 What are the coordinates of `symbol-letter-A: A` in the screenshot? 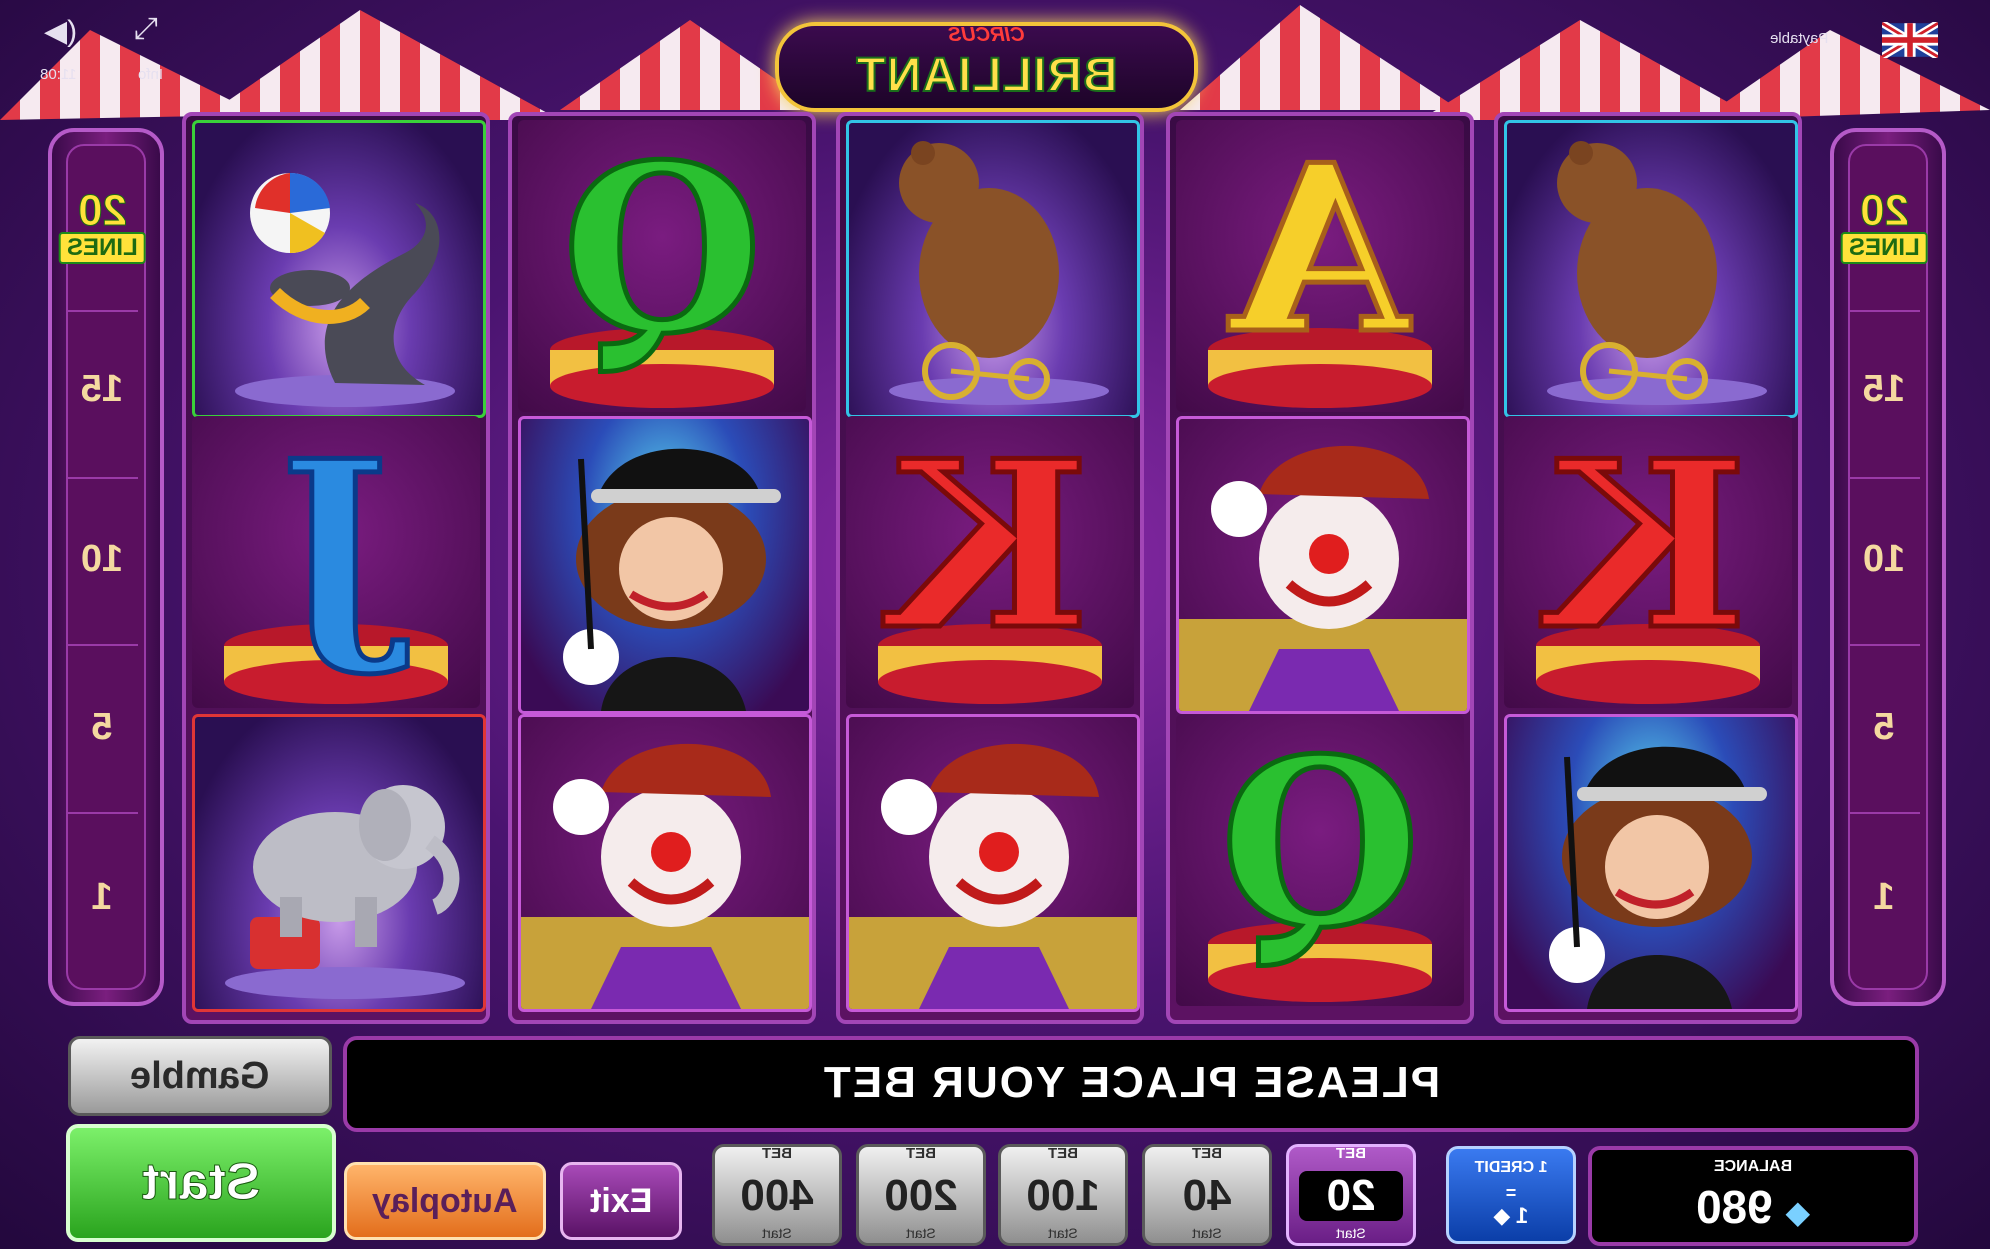 It's located at (1320, 266).